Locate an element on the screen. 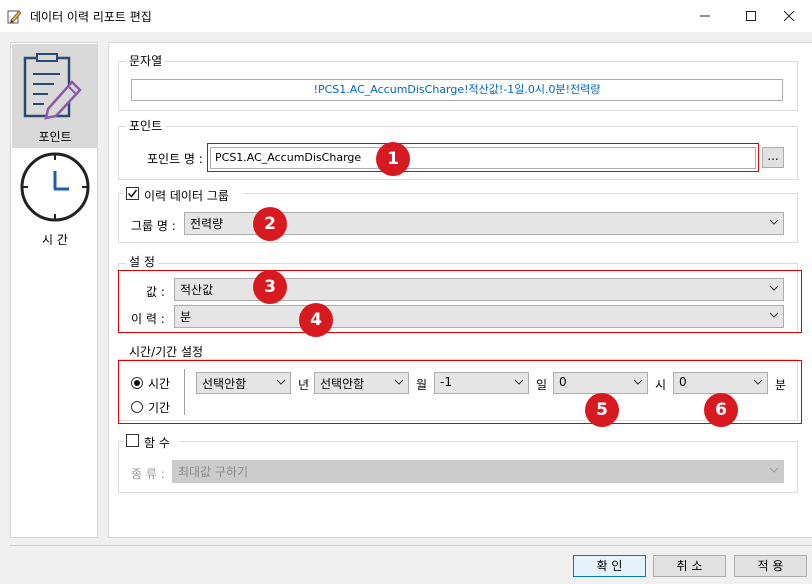 The image size is (812, 584). month-combo: 선택안함 is located at coordinates (361, 383).